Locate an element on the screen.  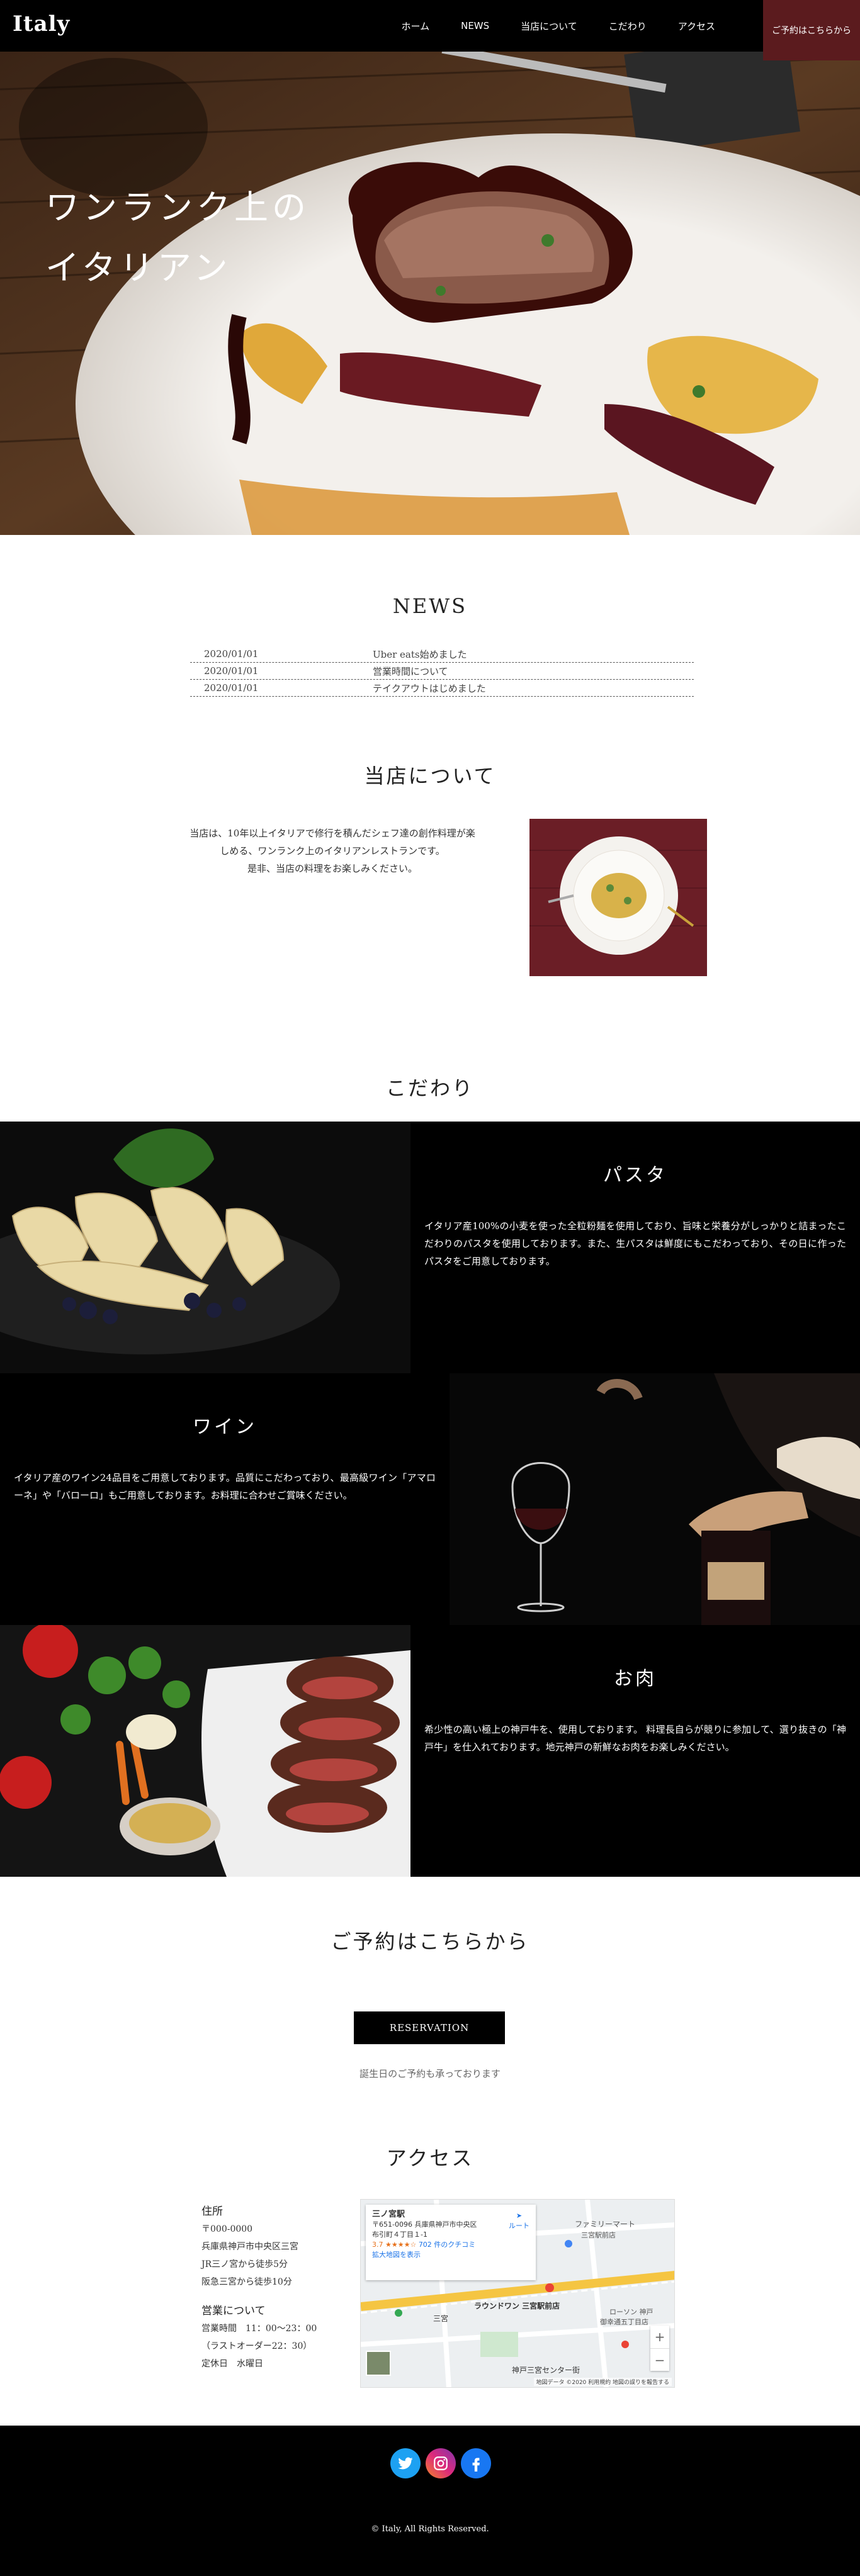
hours-line: 営業時間 11：00〜23：00 is located at coordinates (259, 2329).